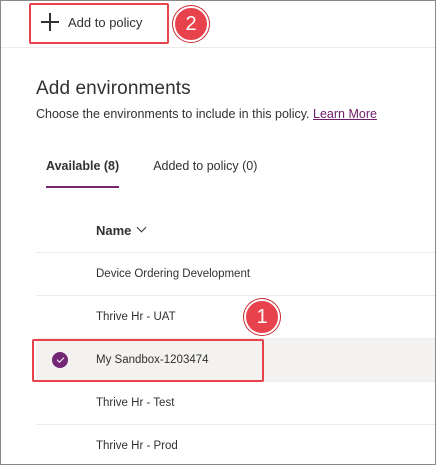 The width and height of the screenshot is (436, 465). Describe the element at coordinates (152, 360) in the screenshot. I see `environment-name: My Sandbox-1203474` at that location.